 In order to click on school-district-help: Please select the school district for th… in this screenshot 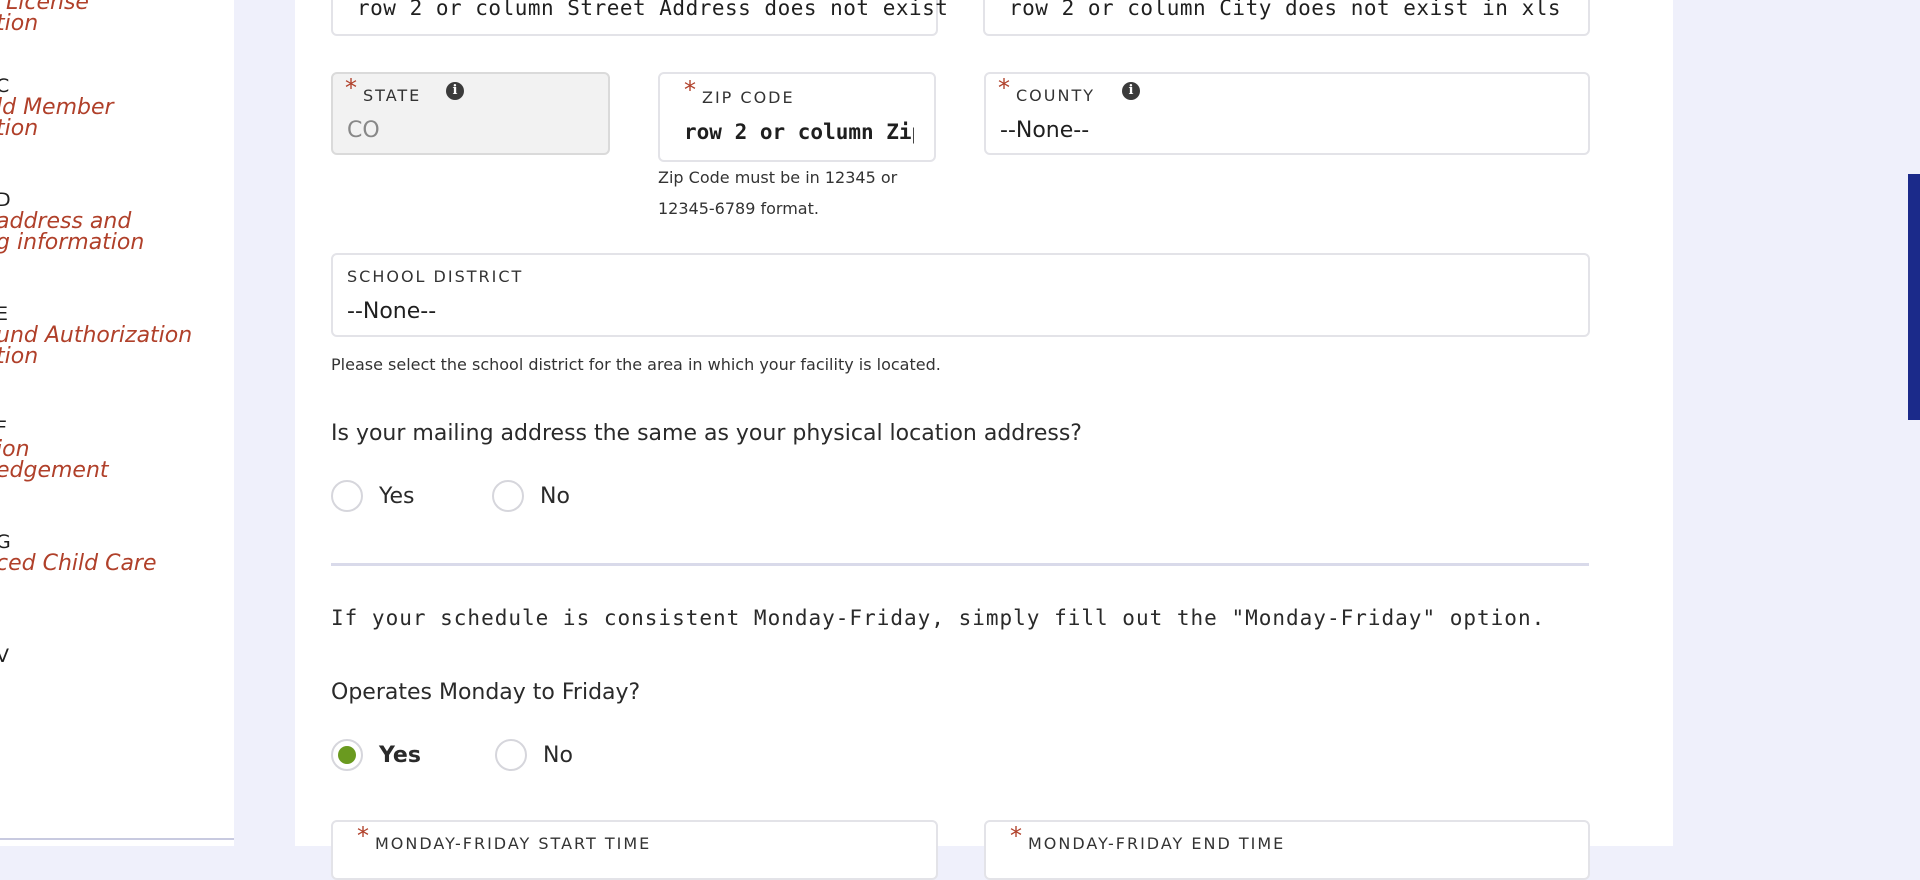, I will do `click(636, 364)`.